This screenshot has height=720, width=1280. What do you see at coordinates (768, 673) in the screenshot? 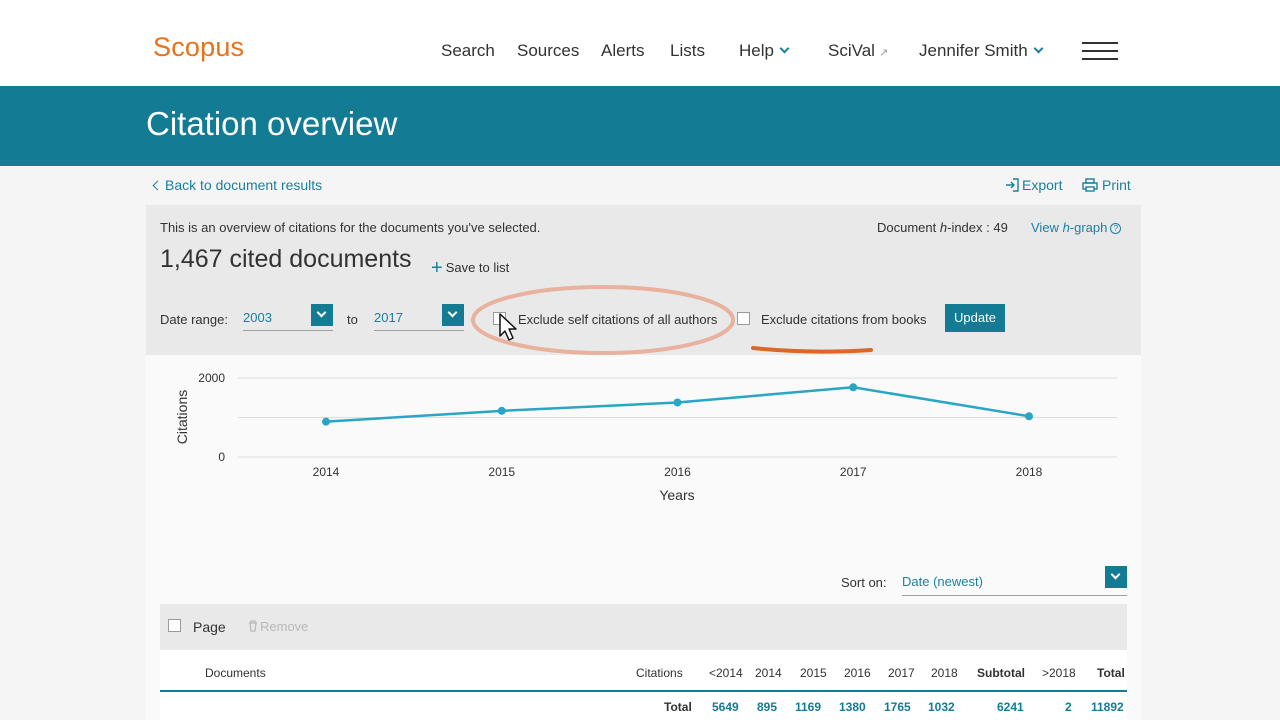
I see `col-2014: 2014` at bounding box center [768, 673].